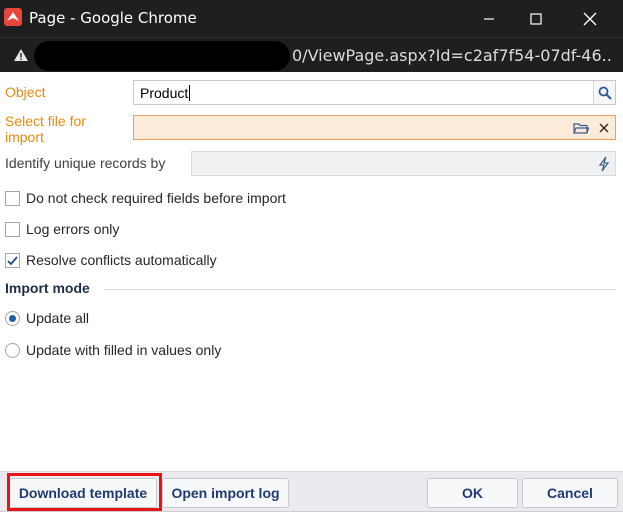 The image size is (623, 515). I want to click on maximize-icon, so click(536, 18).